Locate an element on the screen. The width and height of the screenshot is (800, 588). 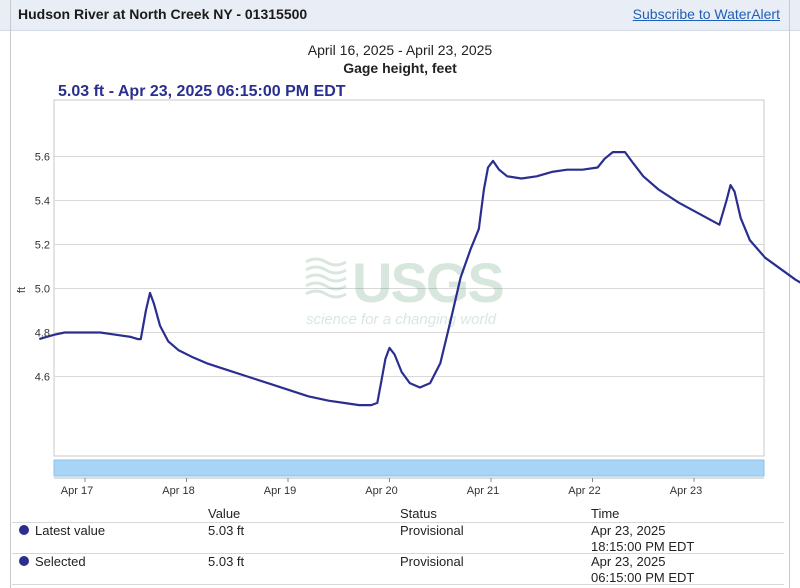
y-tick-label: 5.0 is located at coordinates (42, 290).